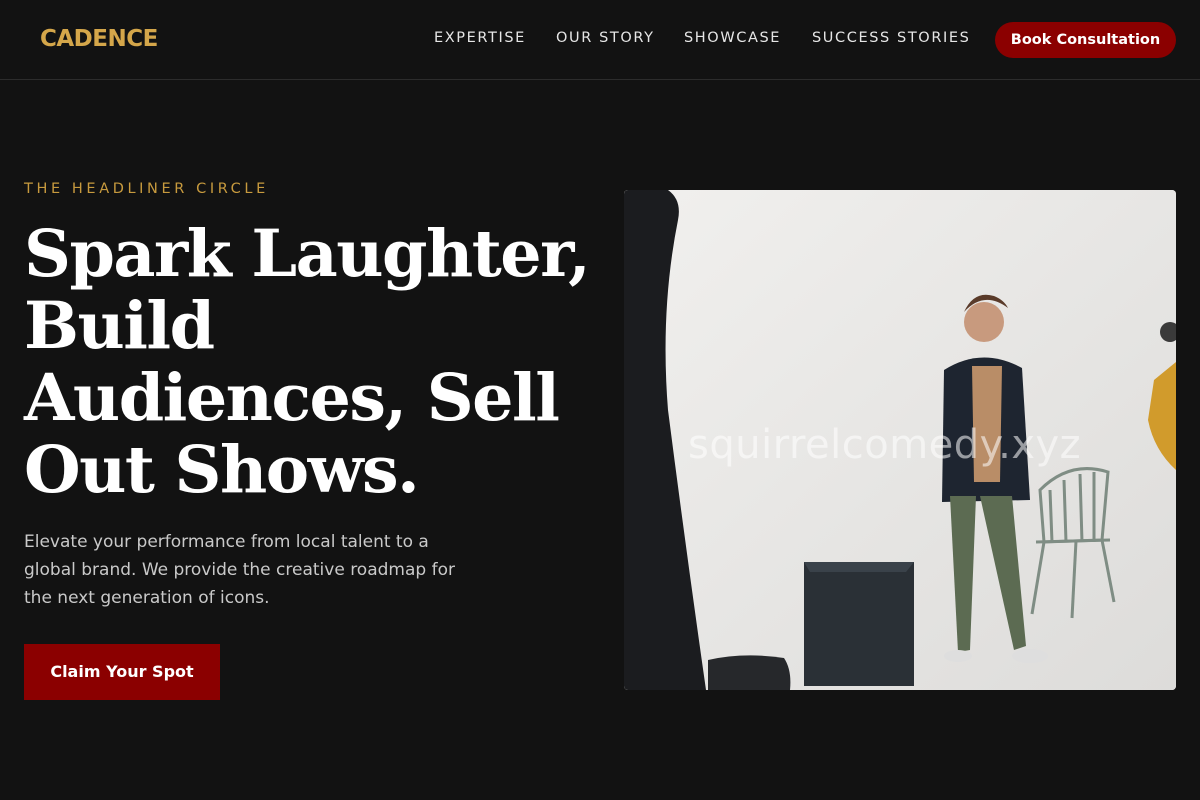 The image size is (1200, 800). What do you see at coordinates (891, 38) in the screenshot?
I see `nav-link-success-stories: SUCCESS STORIES` at bounding box center [891, 38].